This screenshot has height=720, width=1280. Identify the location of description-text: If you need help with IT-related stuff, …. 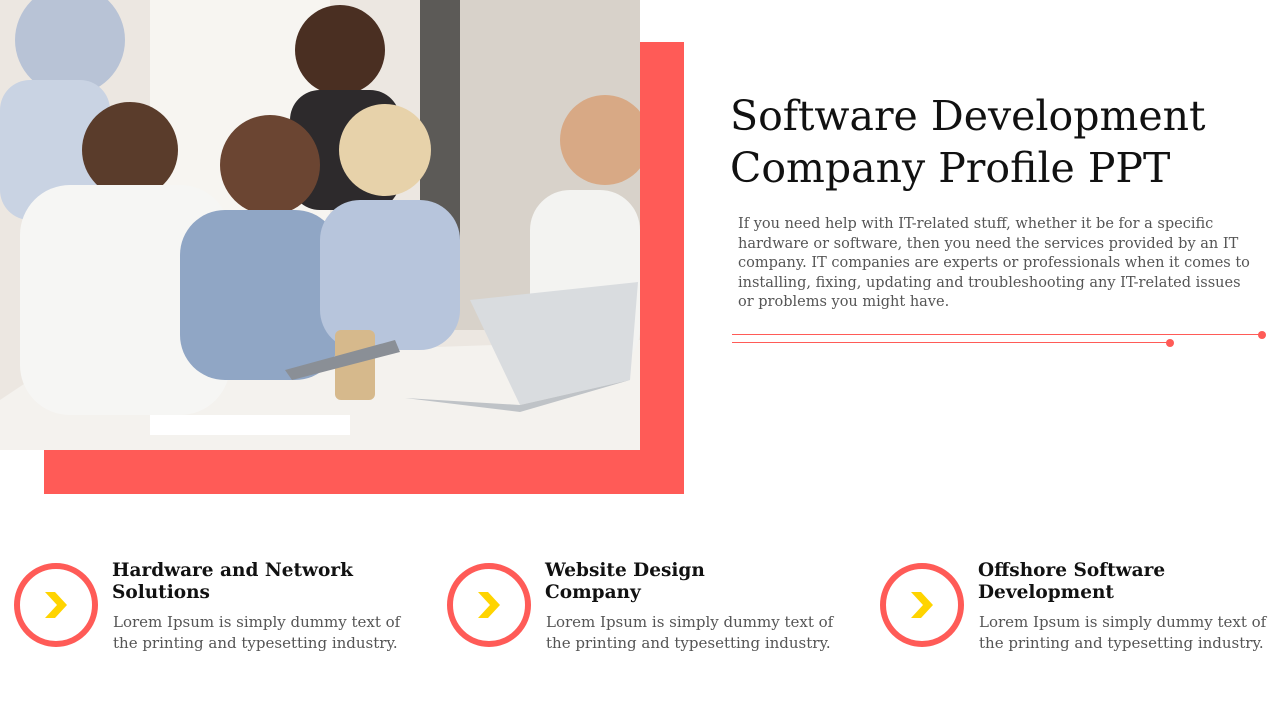
(994, 263).